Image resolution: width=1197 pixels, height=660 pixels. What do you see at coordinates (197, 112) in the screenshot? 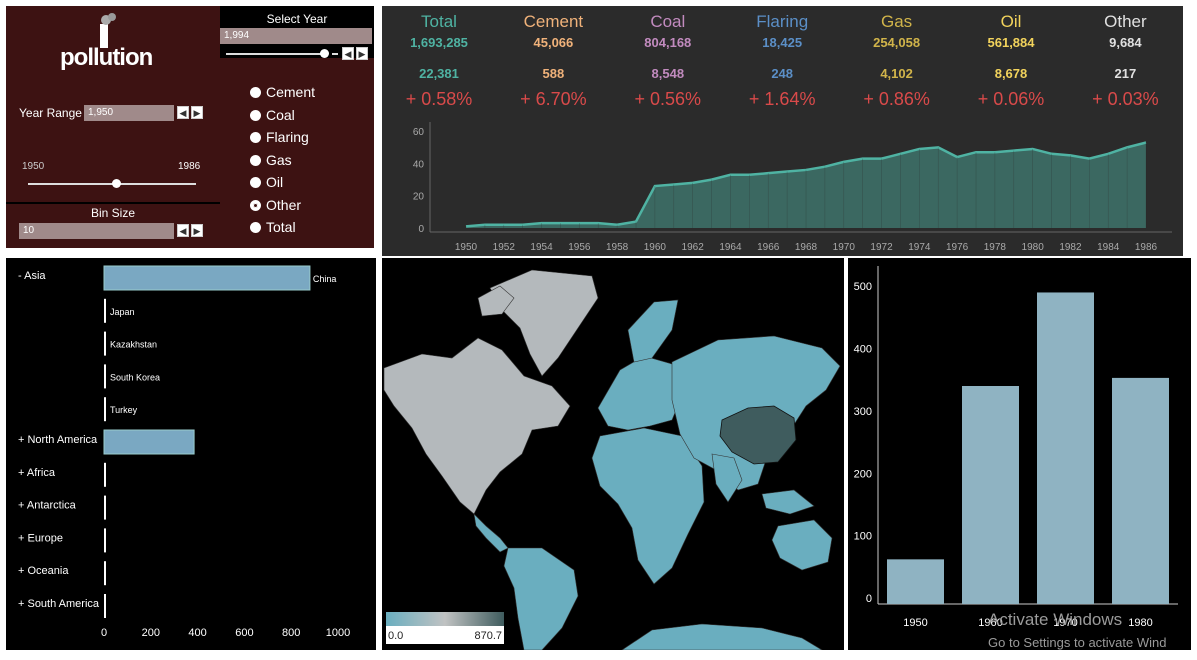
I see `year-range-next-button: ▶` at bounding box center [197, 112].